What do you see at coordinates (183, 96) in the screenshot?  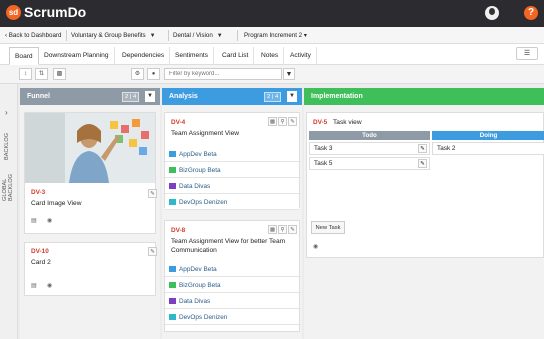 I see `column-title: Analysis` at bounding box center [183, 96].